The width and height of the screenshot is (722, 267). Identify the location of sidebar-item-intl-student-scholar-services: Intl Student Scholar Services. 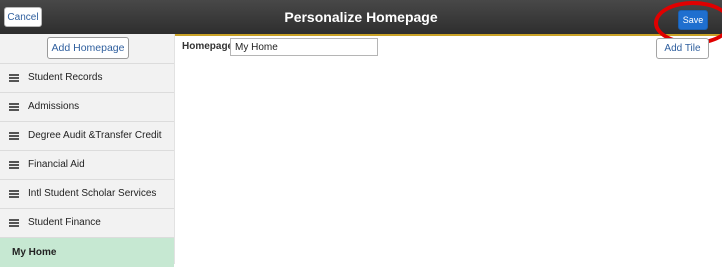
(87, 194).